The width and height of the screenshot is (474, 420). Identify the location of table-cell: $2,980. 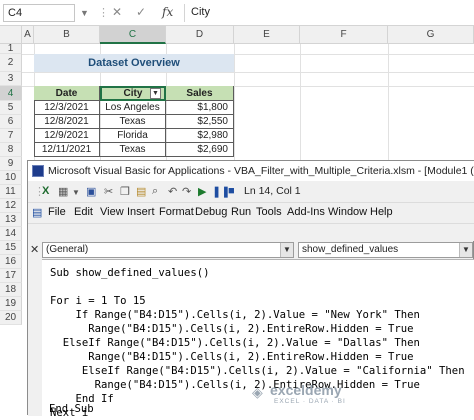
(200, 136).